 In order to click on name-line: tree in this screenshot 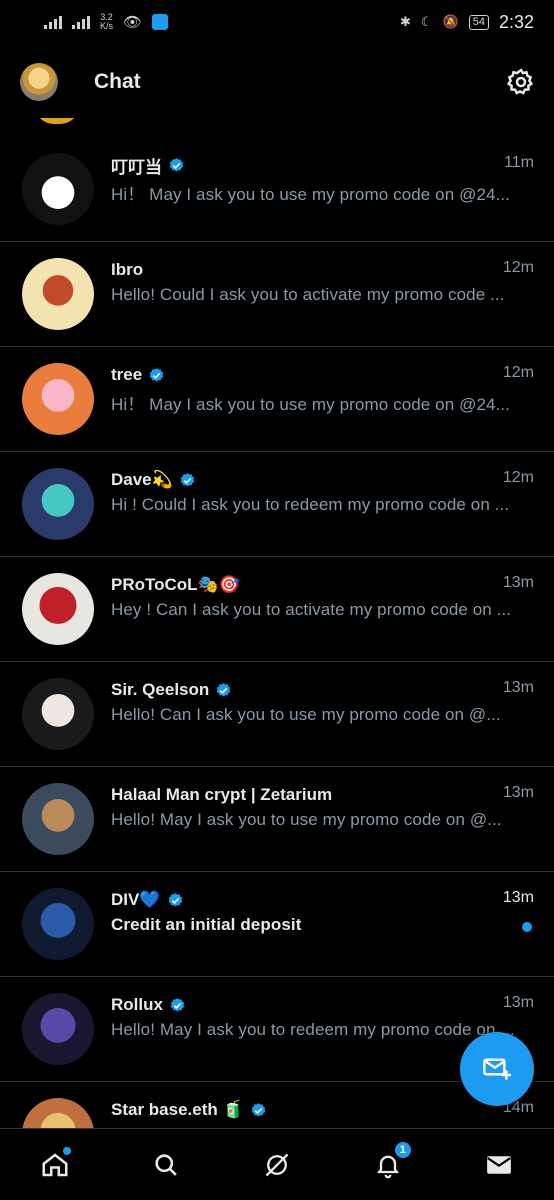, I will do `click(322, 375)`.